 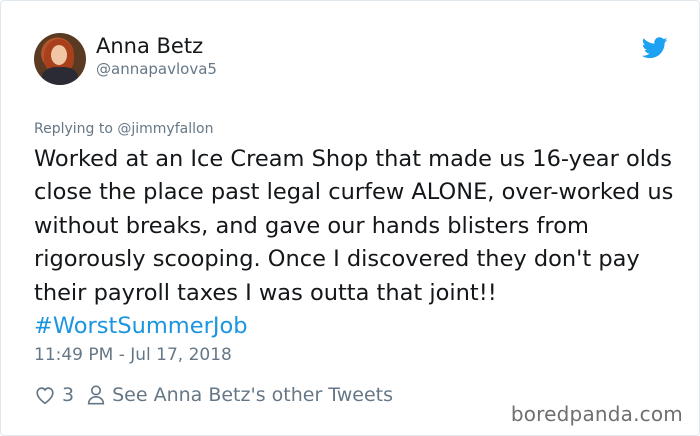 I want to click on avatar-body, so click(x=60, y=76).